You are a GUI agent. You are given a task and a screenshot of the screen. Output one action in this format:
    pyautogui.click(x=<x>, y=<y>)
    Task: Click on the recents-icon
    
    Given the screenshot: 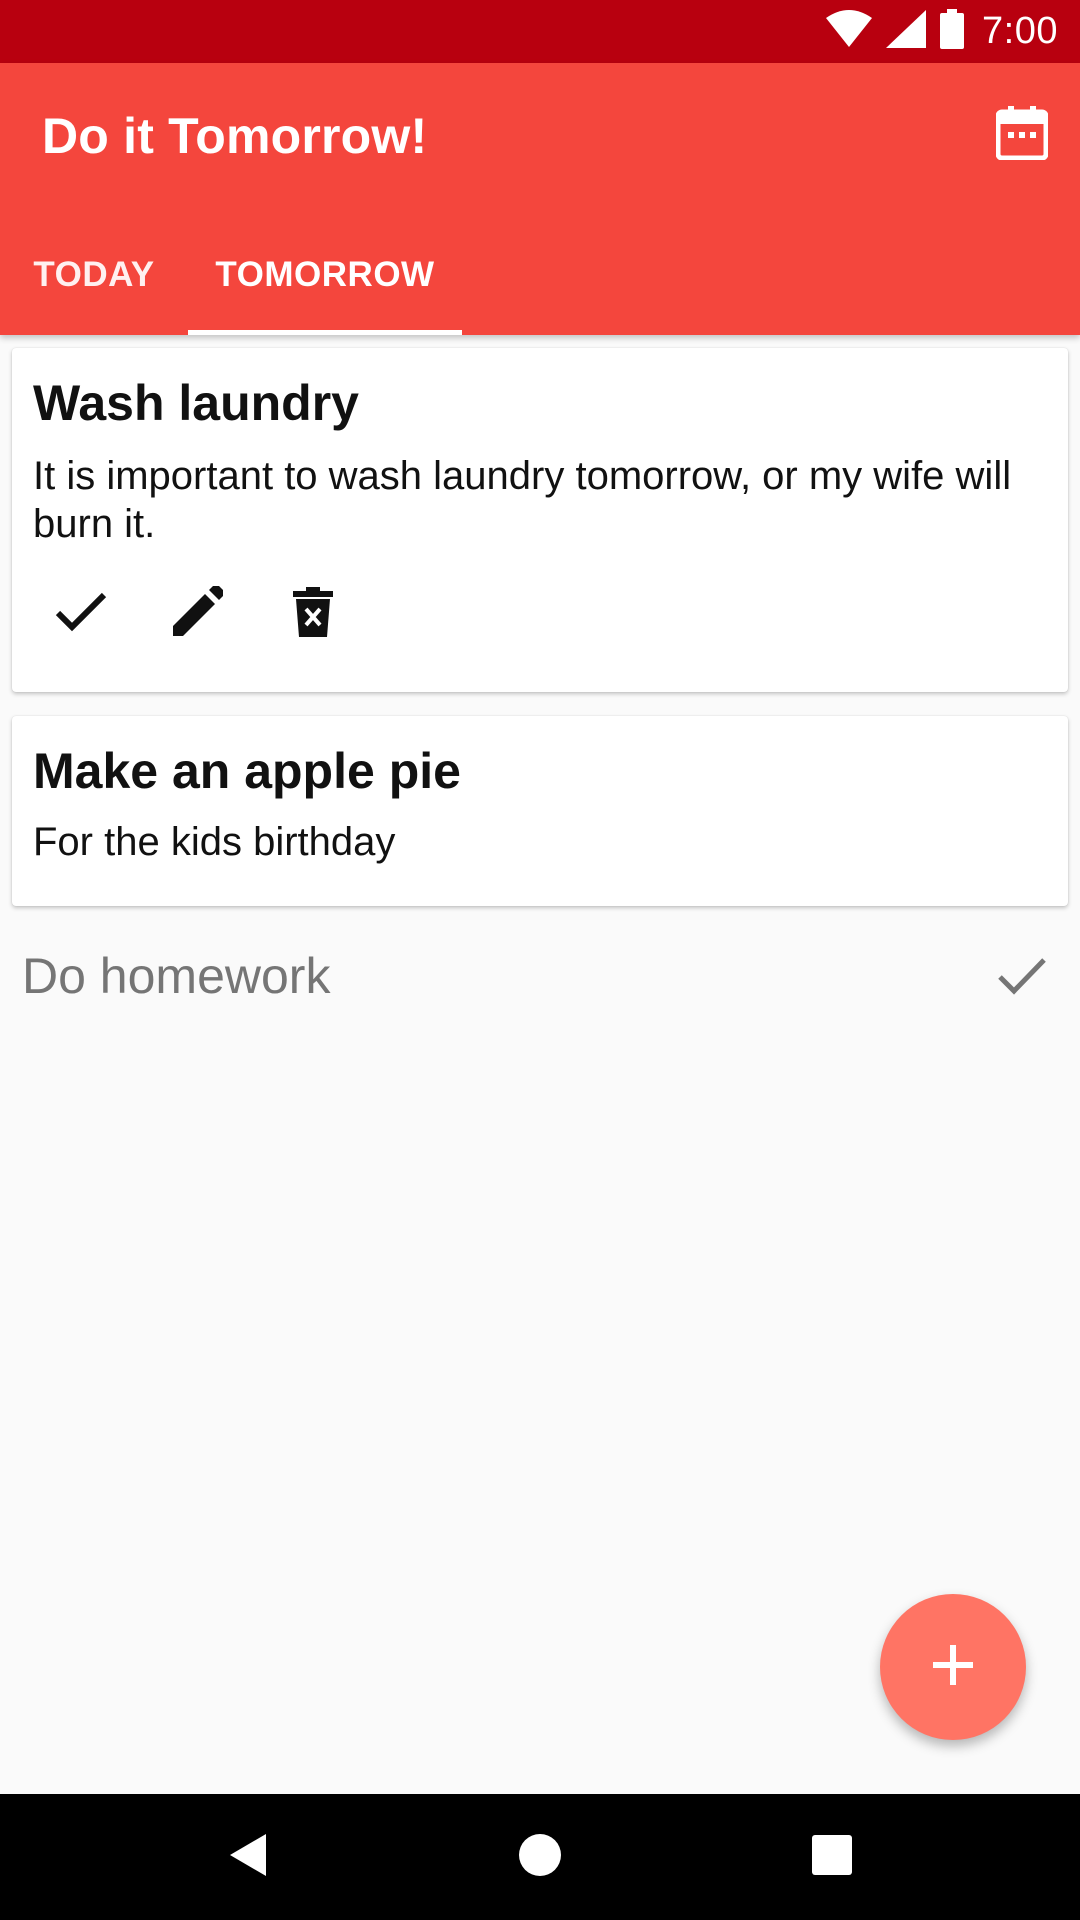 What is the action you would take?
    pyautogui.click(x=832, y=1857)
    